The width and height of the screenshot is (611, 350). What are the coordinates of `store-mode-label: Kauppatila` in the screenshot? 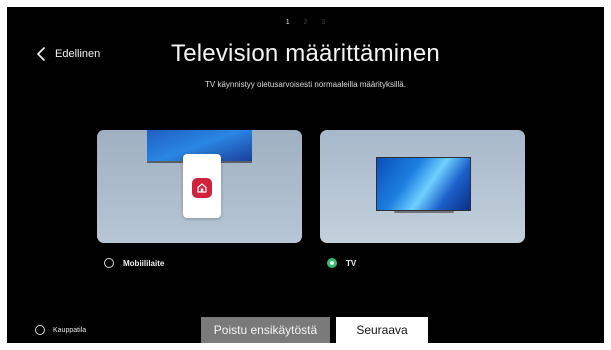 It's located at (70, 330).